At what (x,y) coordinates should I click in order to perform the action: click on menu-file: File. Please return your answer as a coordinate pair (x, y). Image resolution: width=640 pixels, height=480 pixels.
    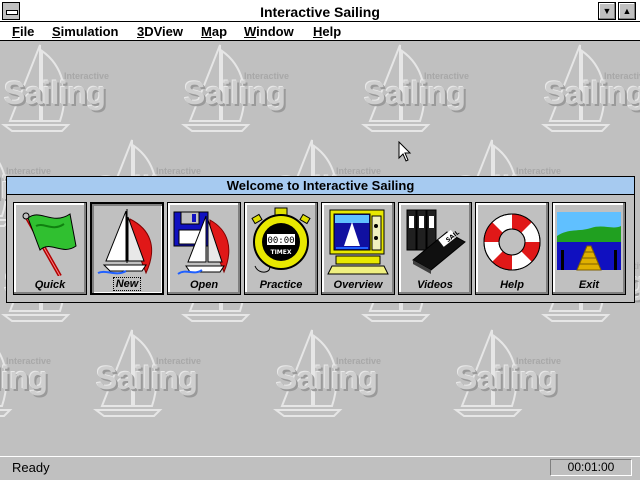
    Looking at the image, I should click on (23, 31).